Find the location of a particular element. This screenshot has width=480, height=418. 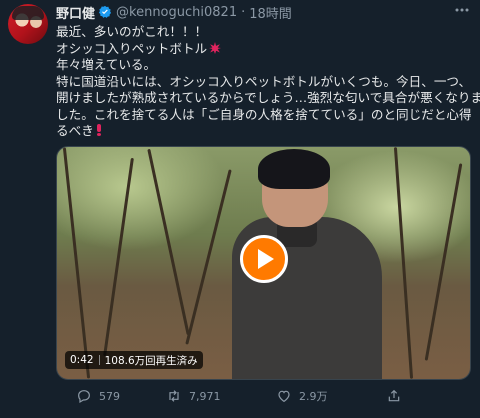

verified-badge-icon is located at coordinates (105, 11).